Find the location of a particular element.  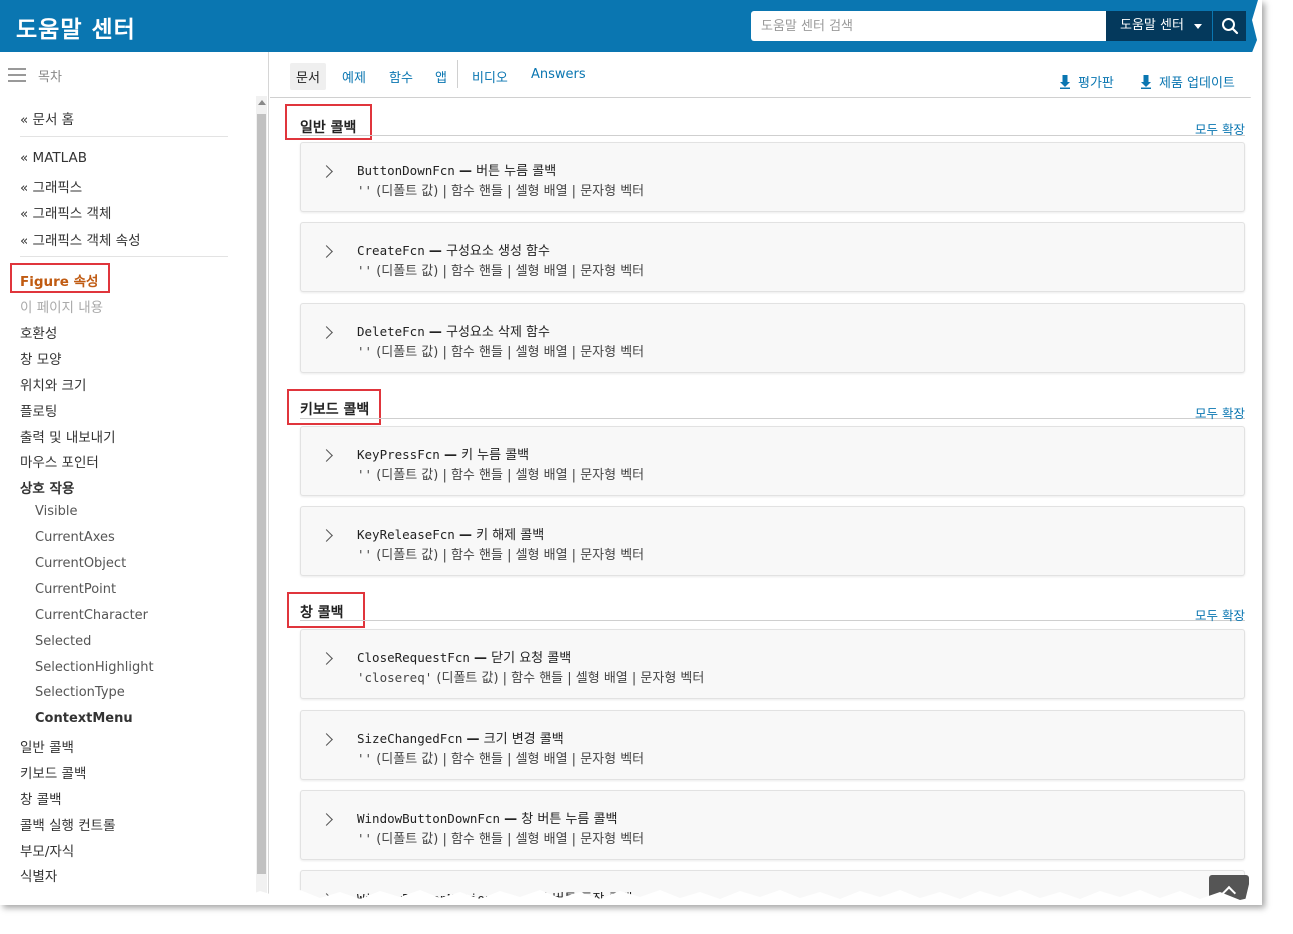

sidebar-subitem-visible: Visible is located at coordinates (56, 511).